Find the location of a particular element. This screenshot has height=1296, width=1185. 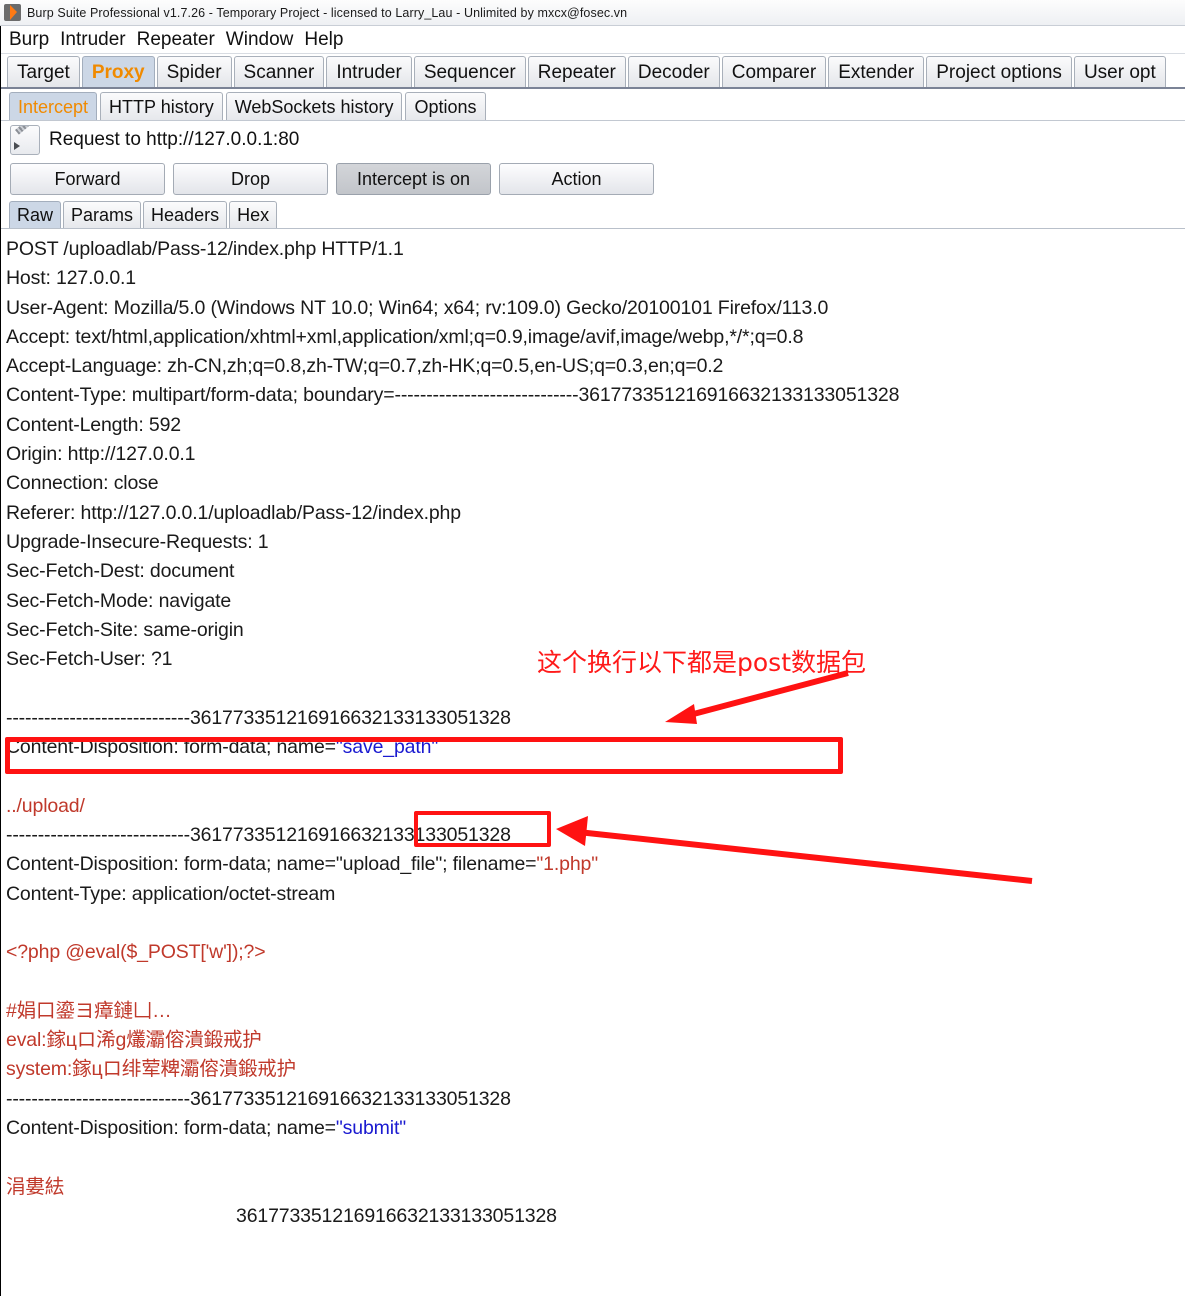

cd-upload-filename: "1.php" is located at coordinates (567, 864).